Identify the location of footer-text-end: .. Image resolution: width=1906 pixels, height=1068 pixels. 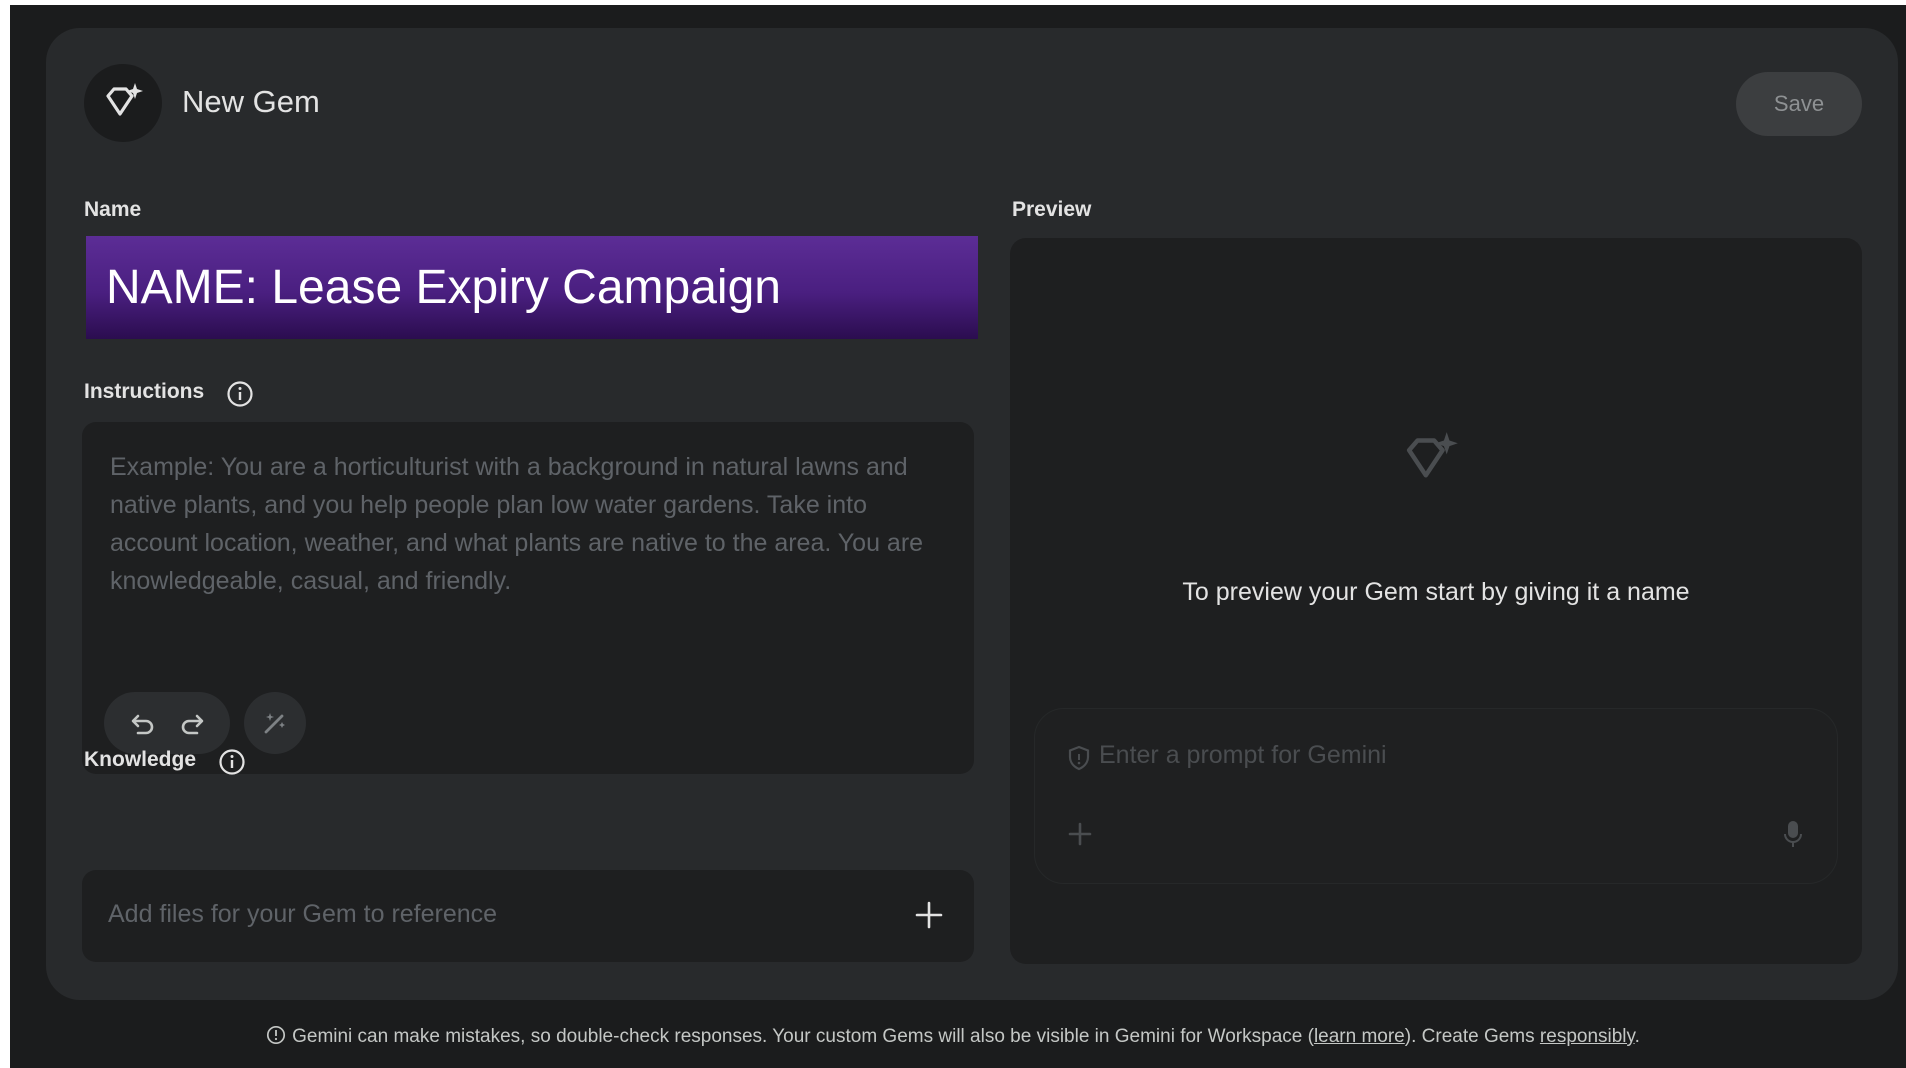
(1637, 1036).